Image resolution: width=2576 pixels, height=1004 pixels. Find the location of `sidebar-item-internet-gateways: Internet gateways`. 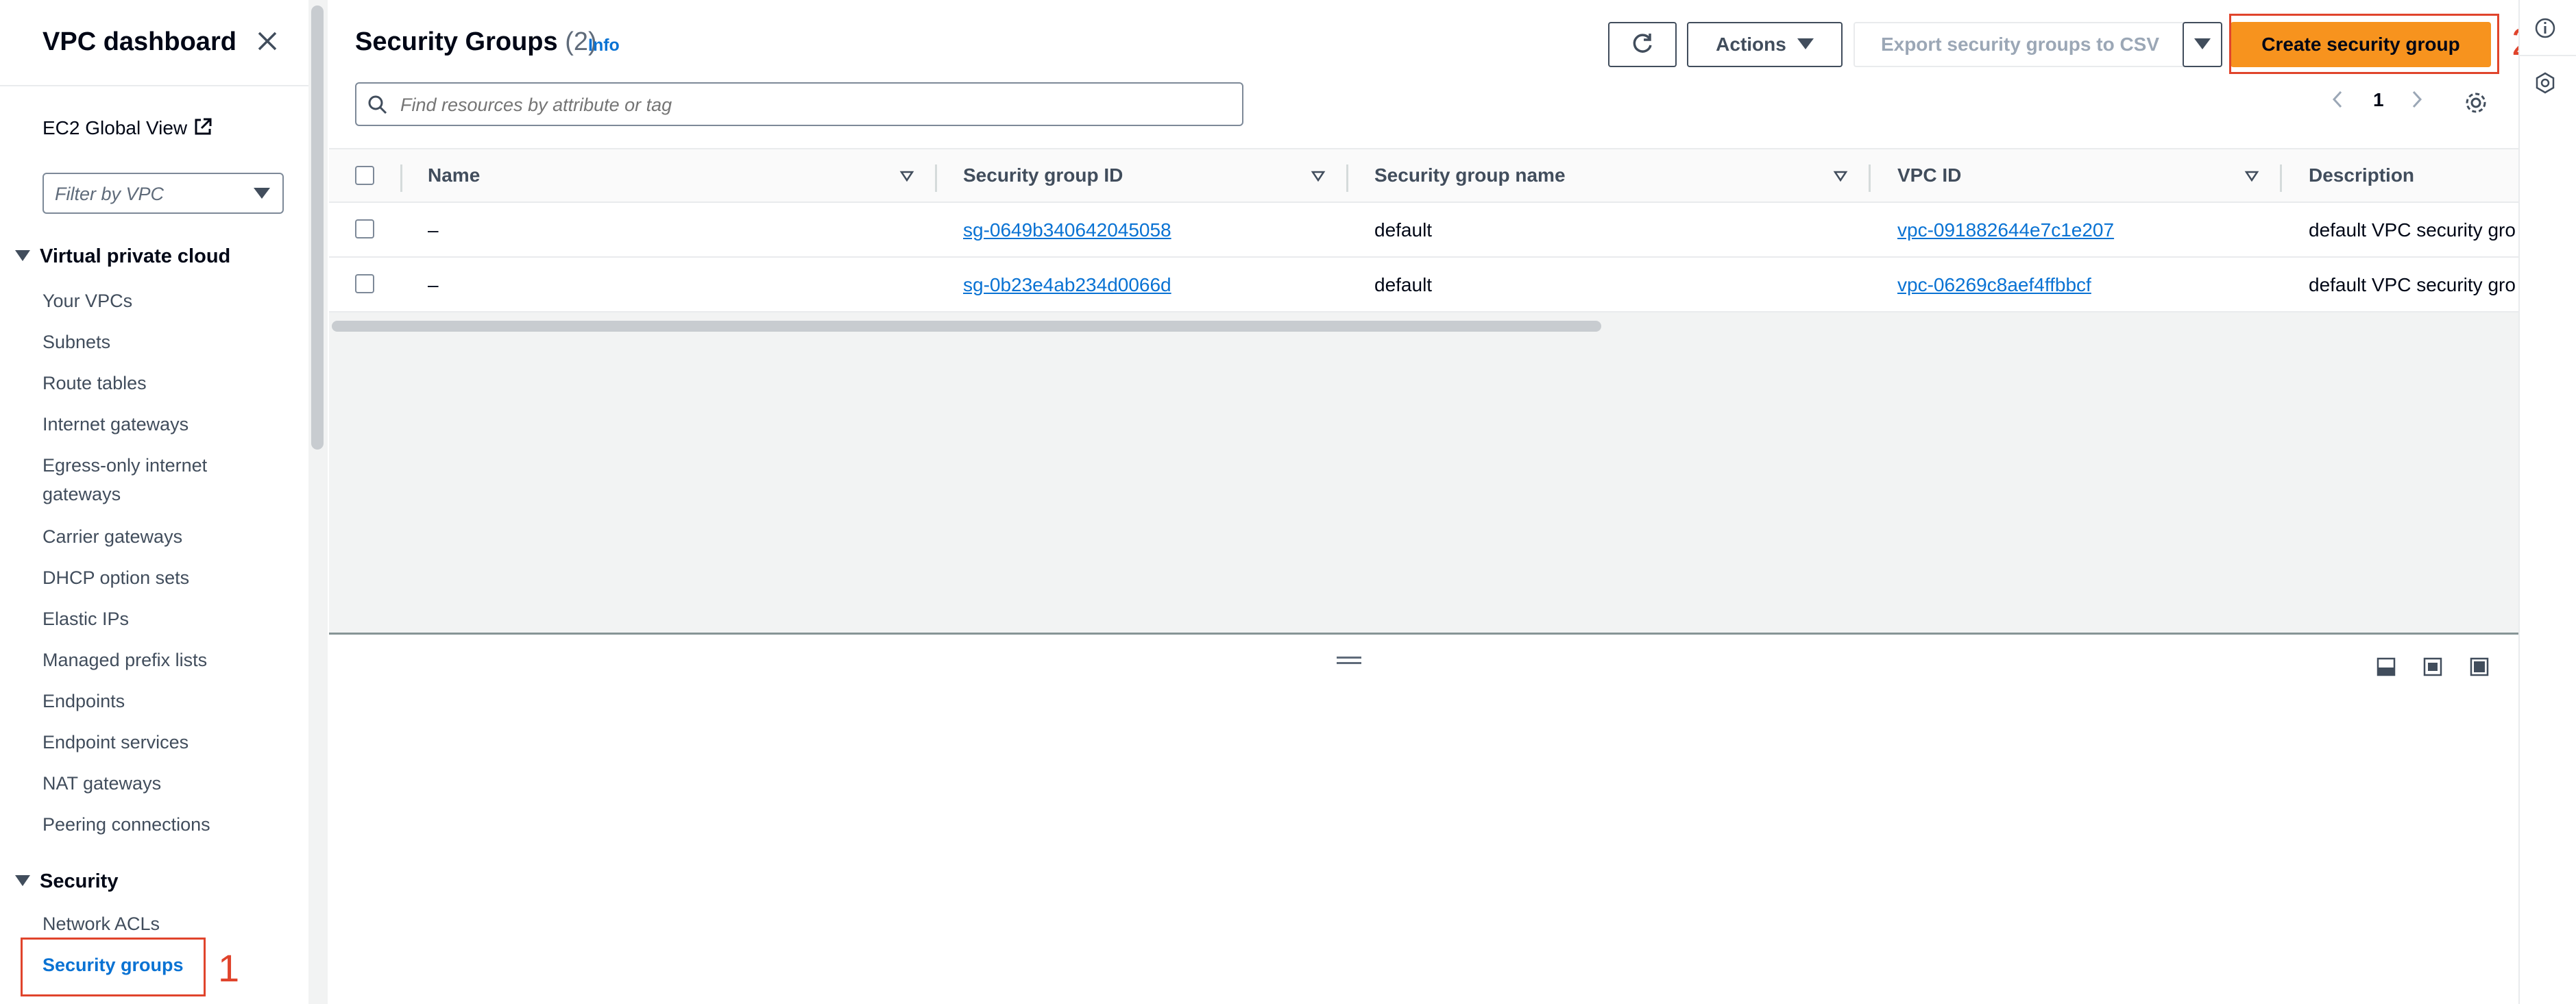

sidebar-item-internet-gateways: Internet gateways is located at coordinates (115, 424).